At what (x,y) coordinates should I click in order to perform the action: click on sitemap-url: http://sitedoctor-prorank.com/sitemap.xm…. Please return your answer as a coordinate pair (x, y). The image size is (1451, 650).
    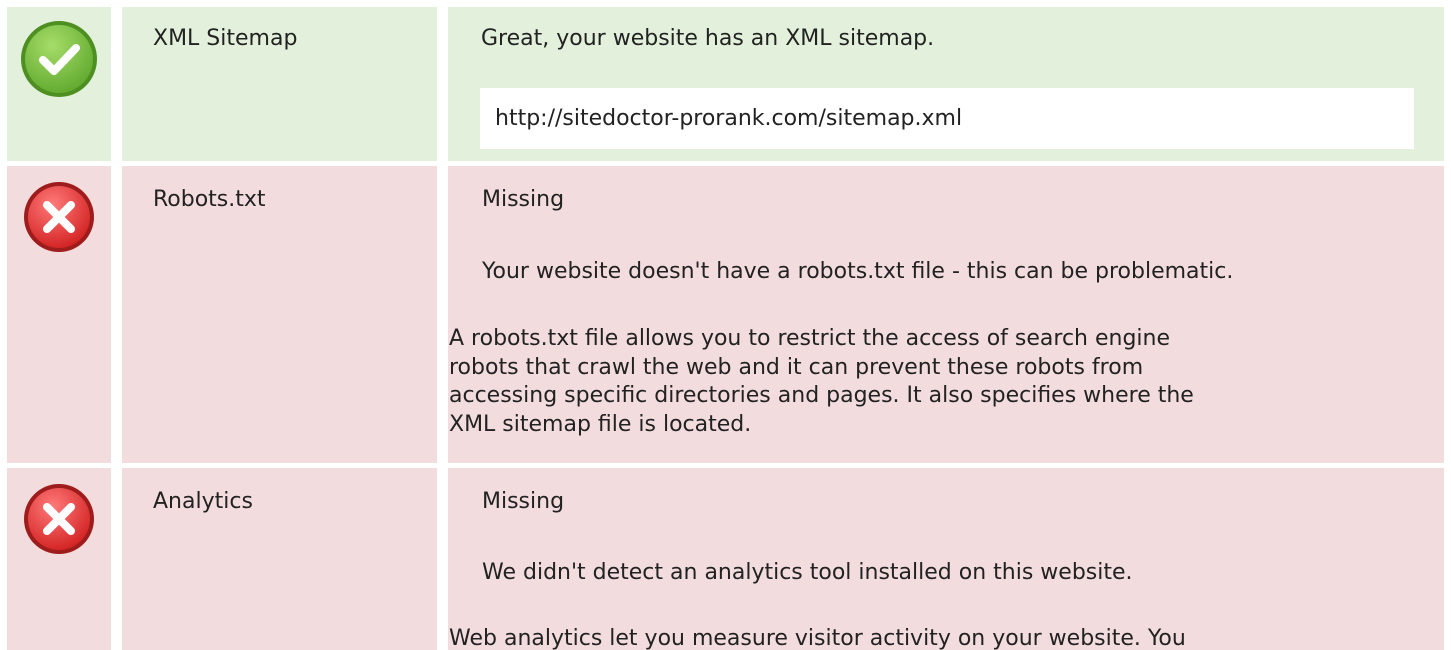
    Looking at the image, I should click on (728, 119).